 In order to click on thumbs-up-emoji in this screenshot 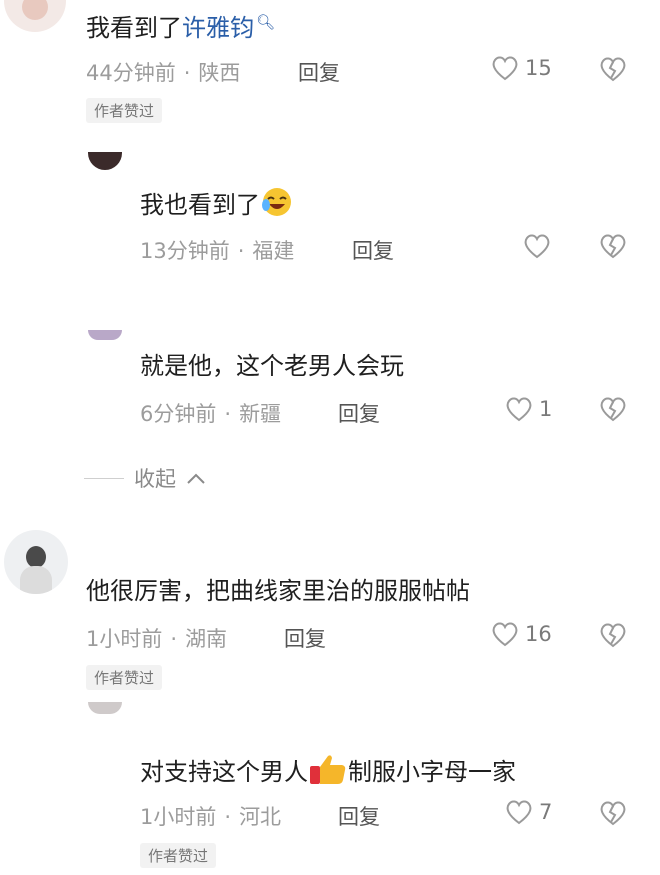, I will do `click(328, 773)`.